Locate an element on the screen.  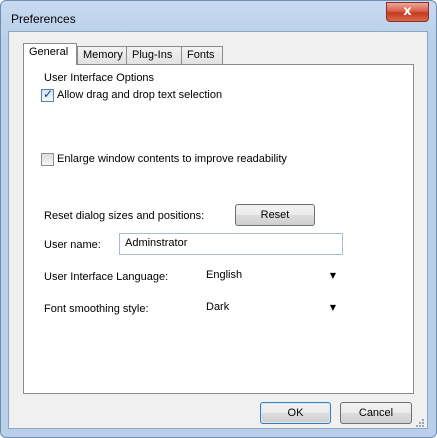
reset-button: Reset is located at coordinates (275, 215).